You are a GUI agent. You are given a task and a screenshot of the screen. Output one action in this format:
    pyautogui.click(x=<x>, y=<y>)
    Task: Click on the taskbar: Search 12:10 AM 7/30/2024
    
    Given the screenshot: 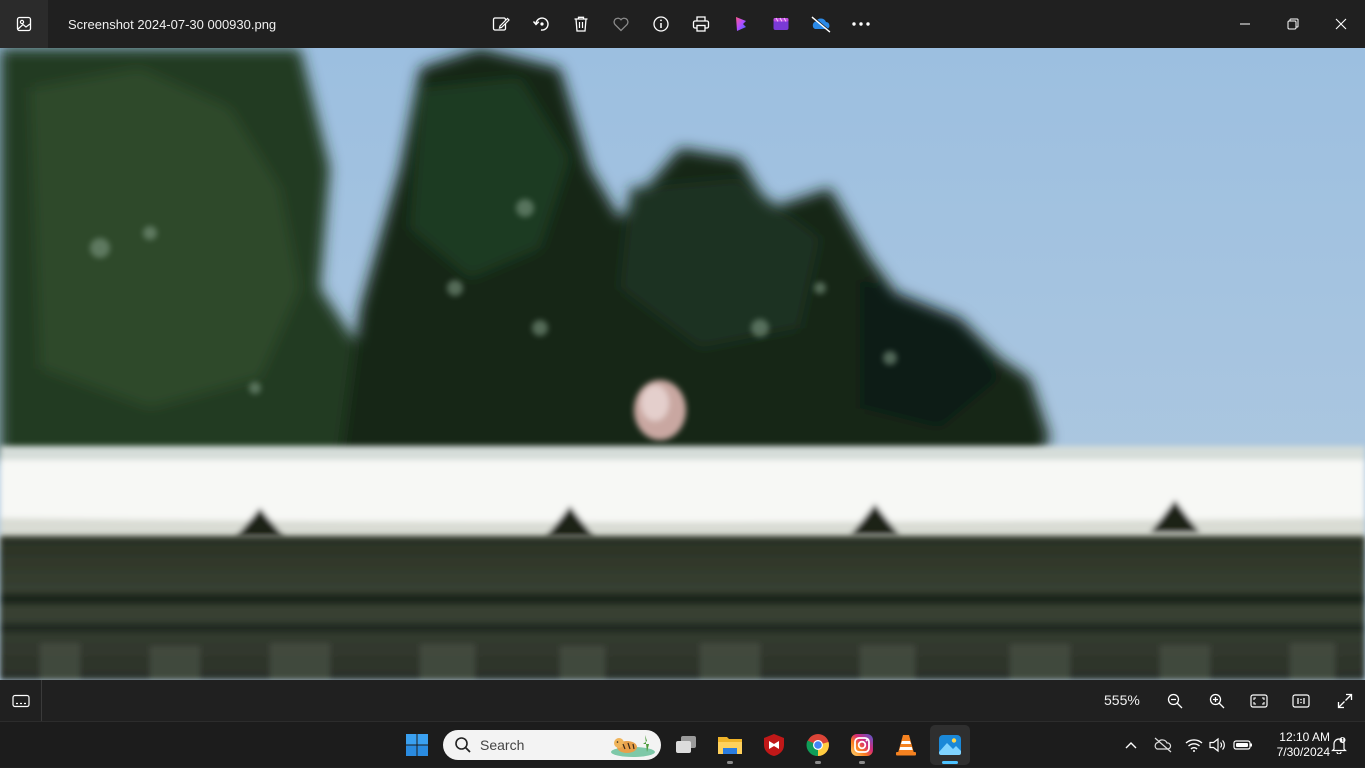 What is the action you would take?
    pyautogui.click(x=682, y=744)
    